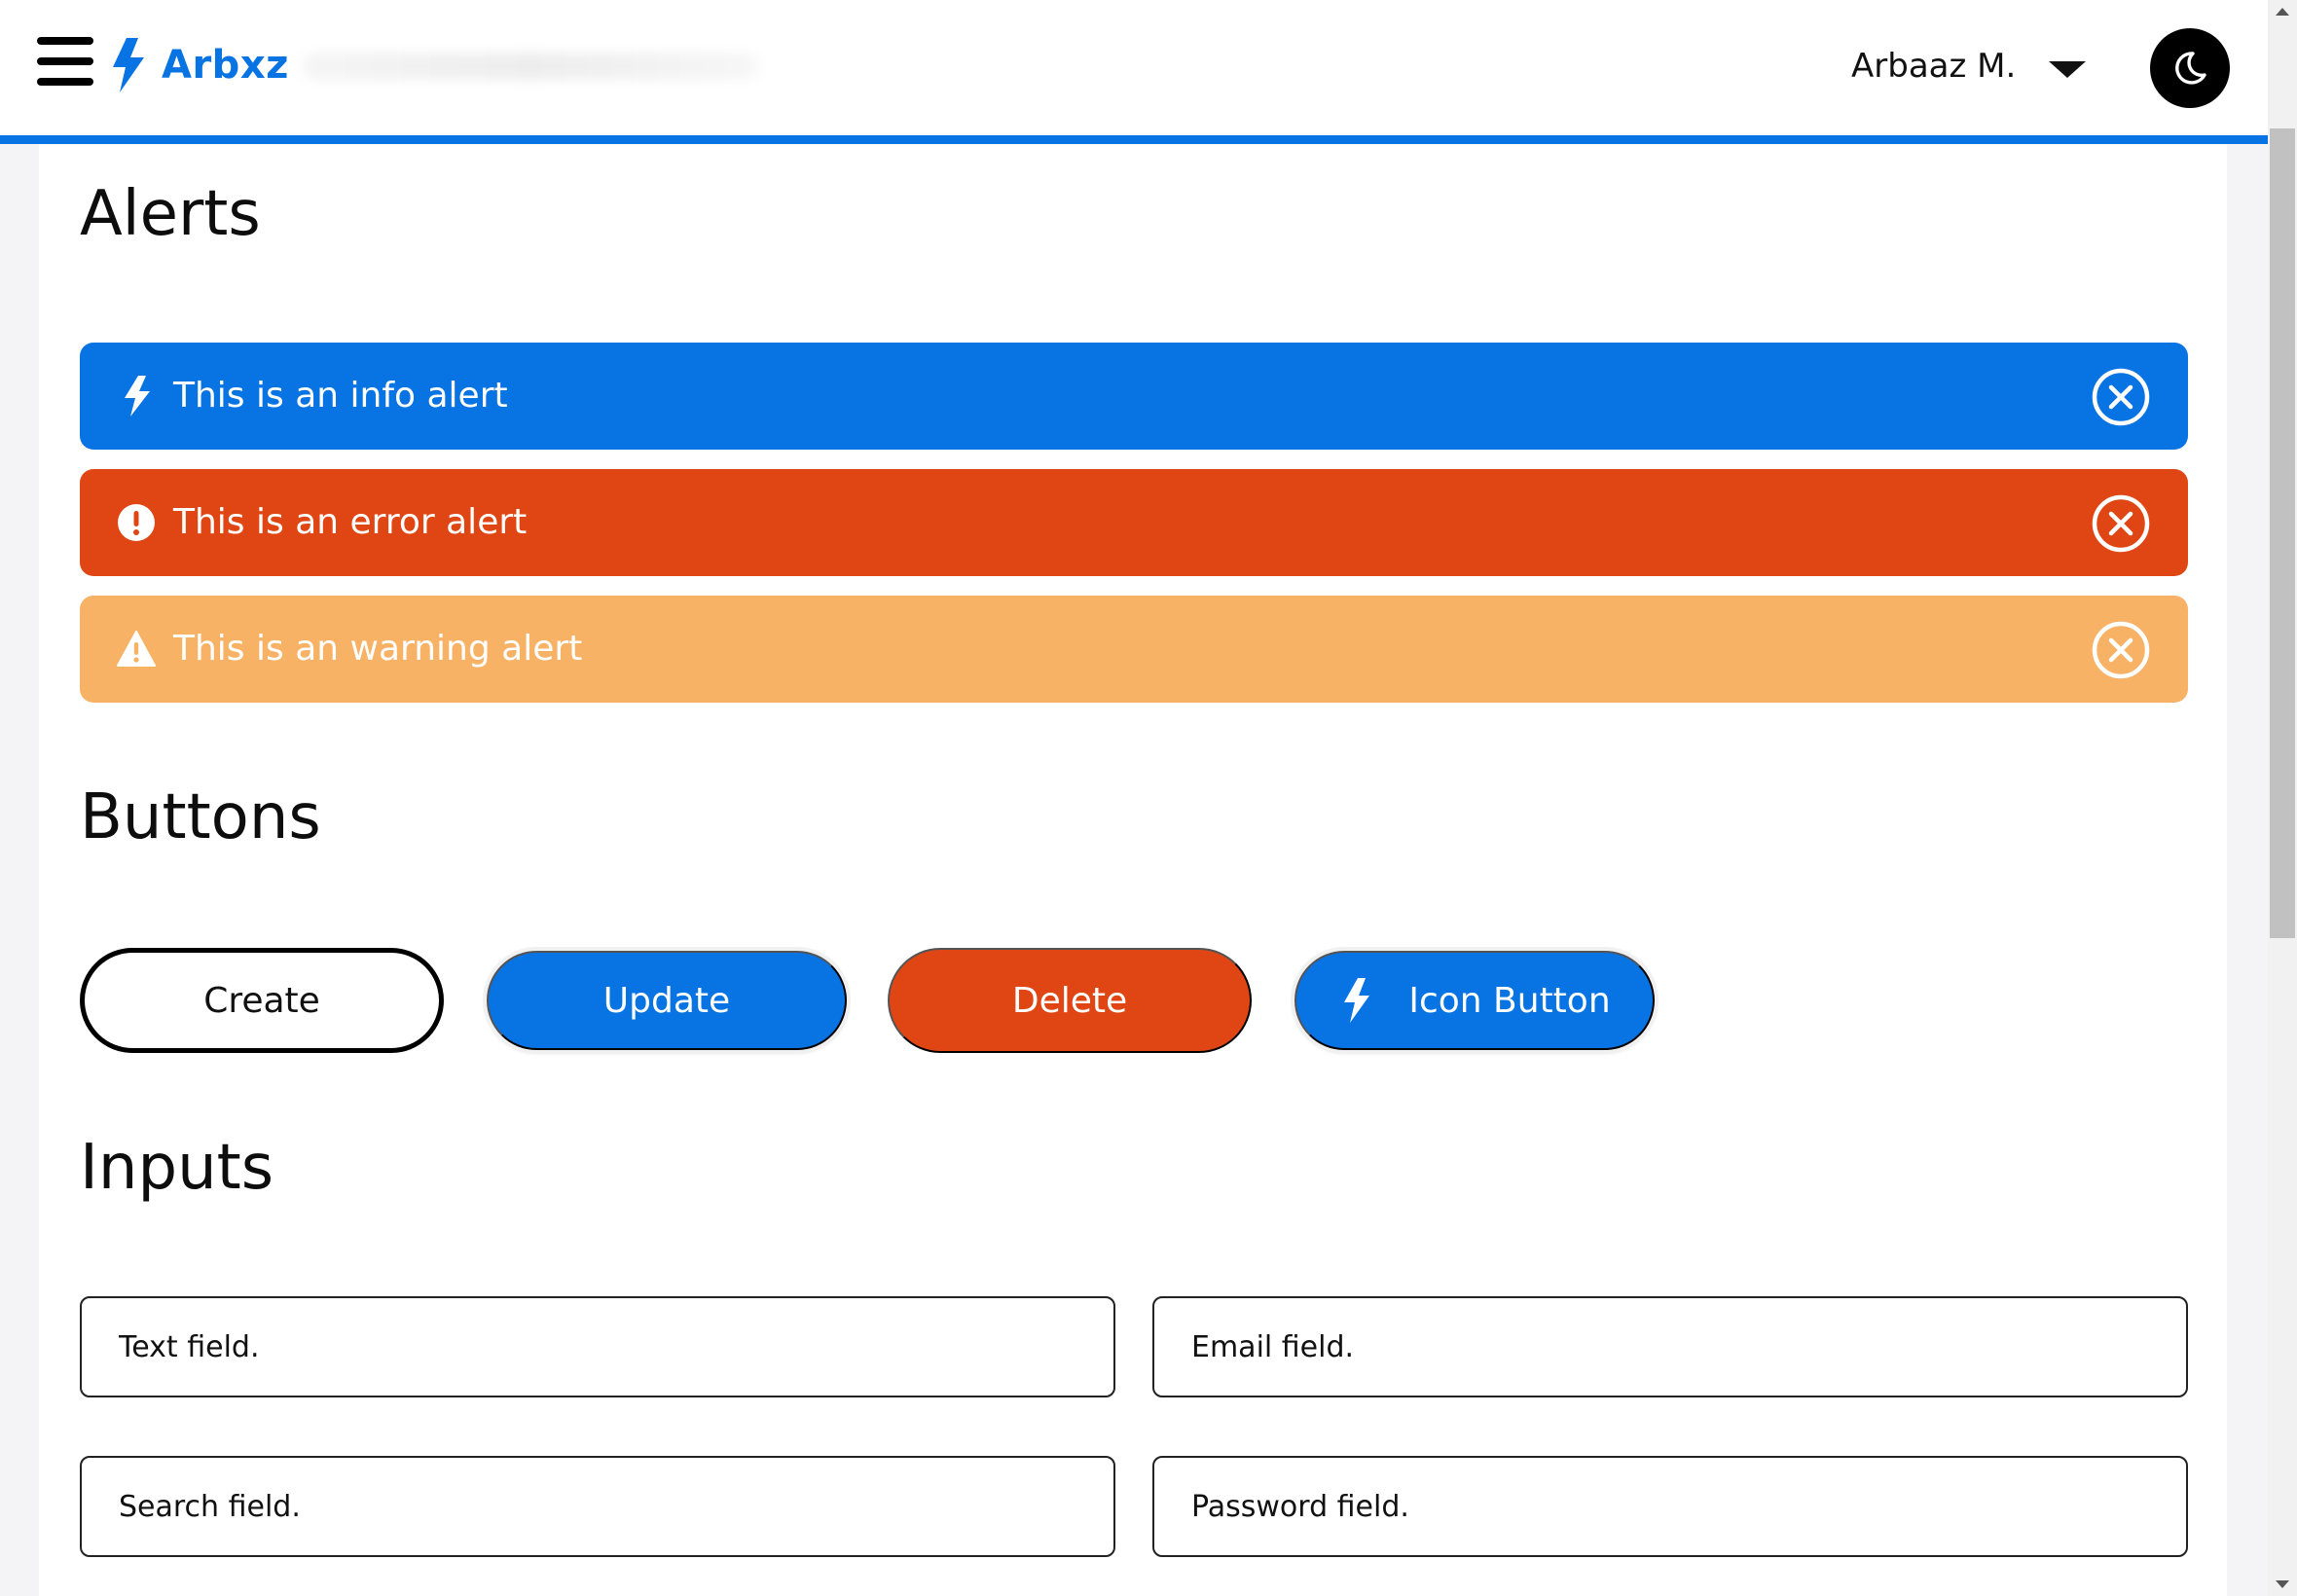 The height and width of the screenshot is (1596, 2297). I want to click on delete-button: Delete, so click(1070, 1001).